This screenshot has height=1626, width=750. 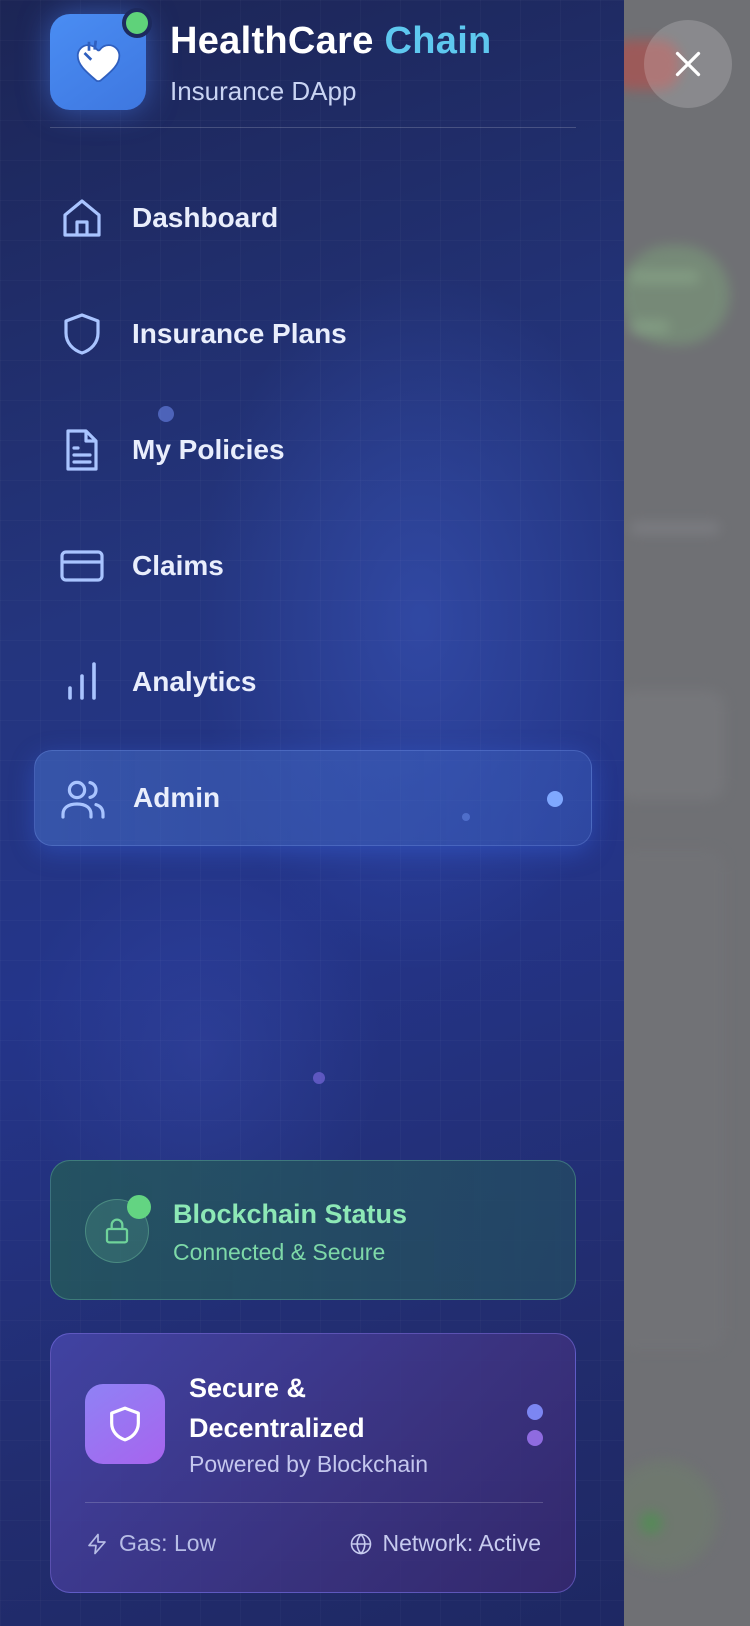 What do you see at coordinates (313, 1230) in the screenshot?
I see `blockchain-status-card: Blockchain Status Connected & Secure` at bounding box center [313, 1230].